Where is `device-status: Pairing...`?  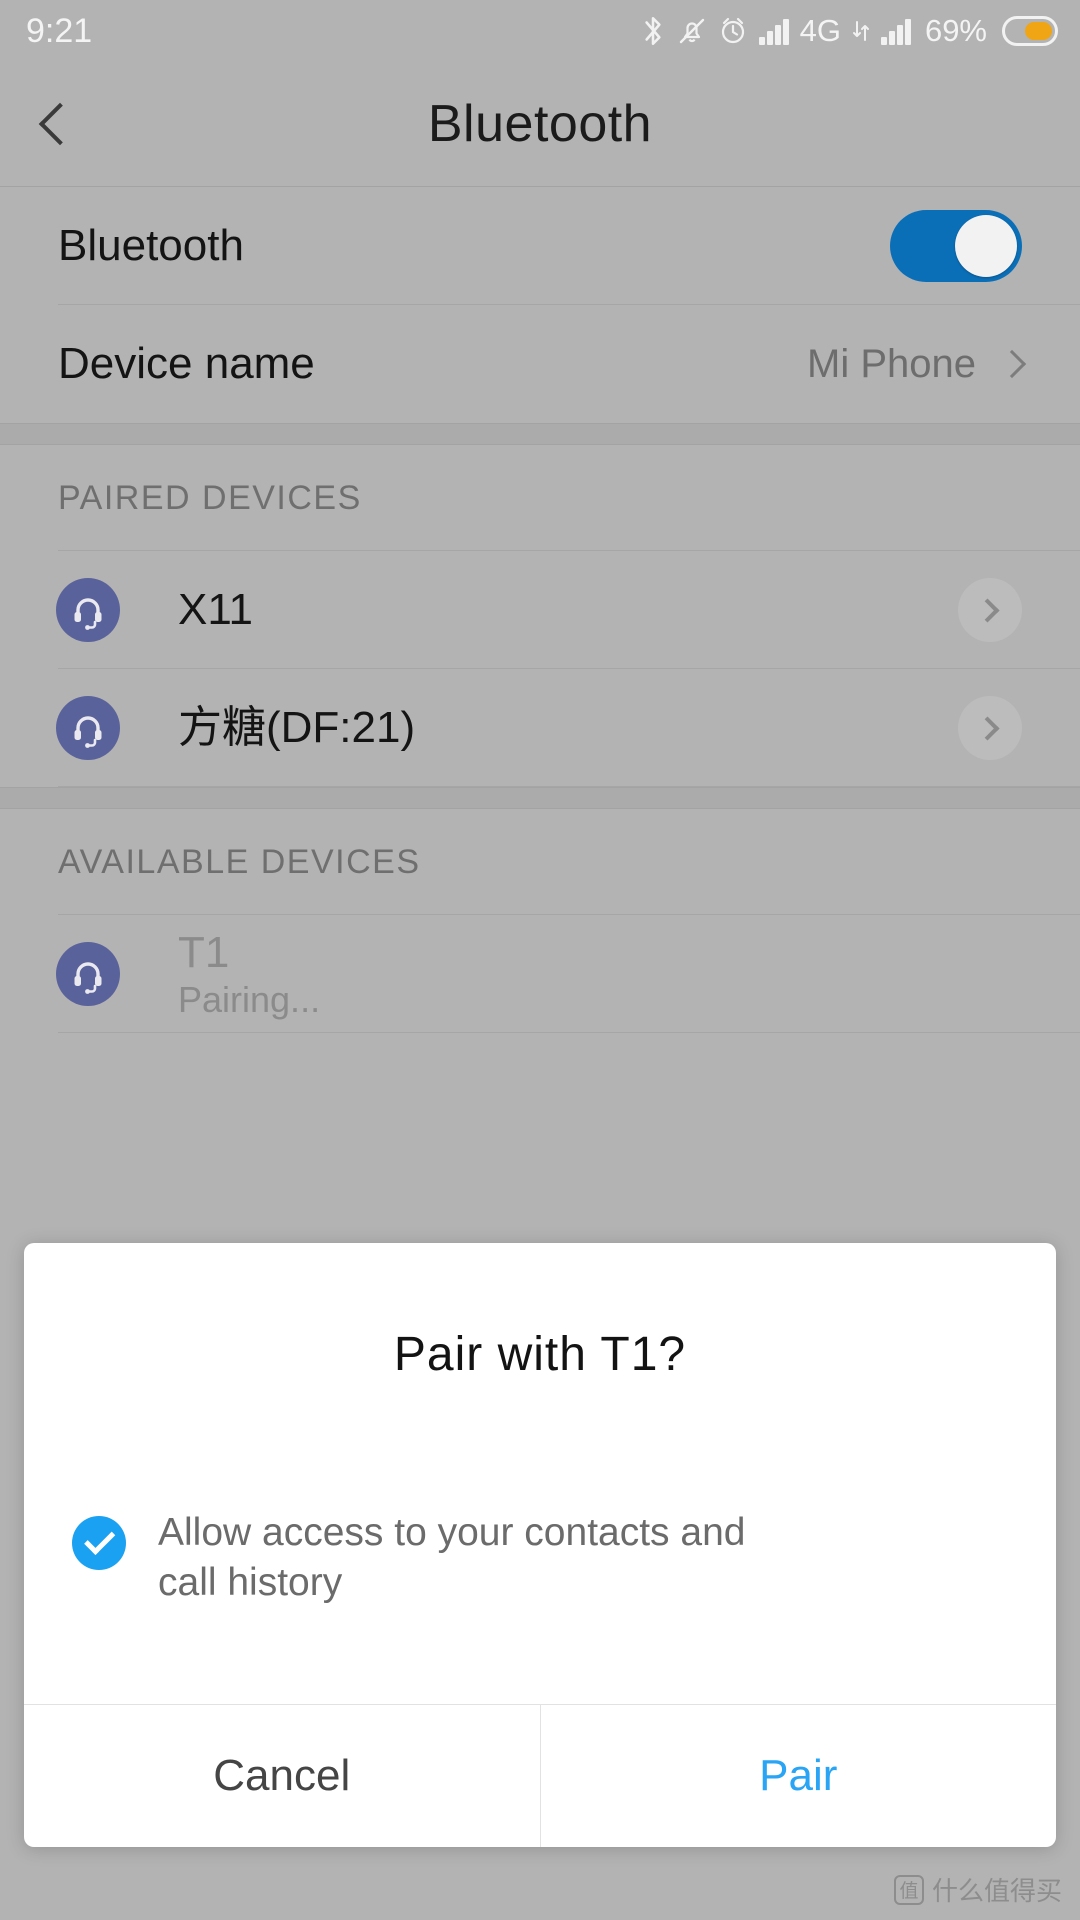
device-status: Pairing... is located at coordinates (249, 999).